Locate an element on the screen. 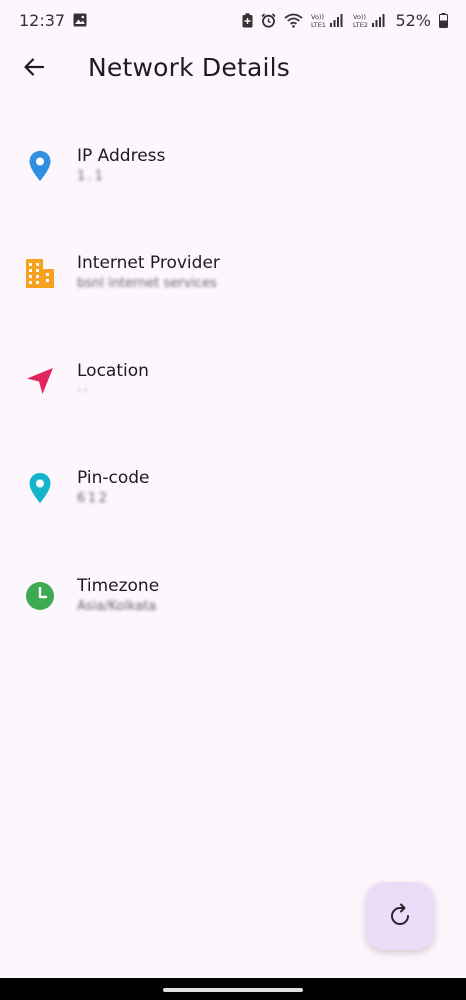 This screenshot has width=466, height=1000. list-item-text: IP Address 1 . 1 is located at coordinates (121, 166).